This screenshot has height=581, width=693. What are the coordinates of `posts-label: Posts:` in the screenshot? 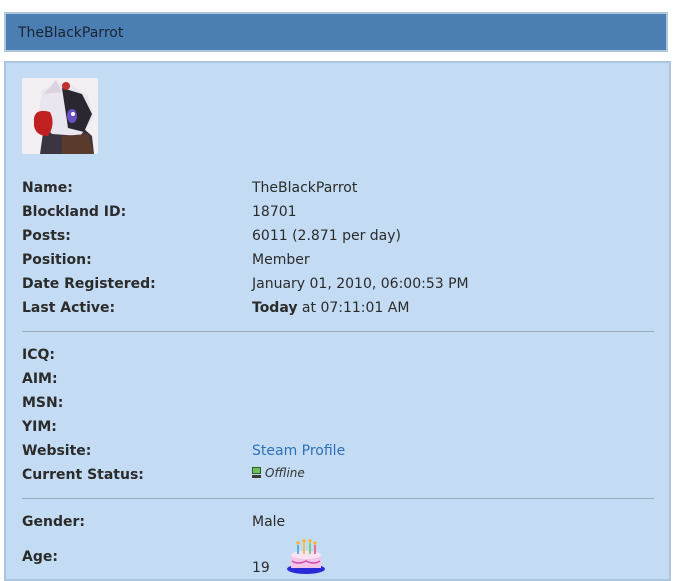 It's located at (46, 236).